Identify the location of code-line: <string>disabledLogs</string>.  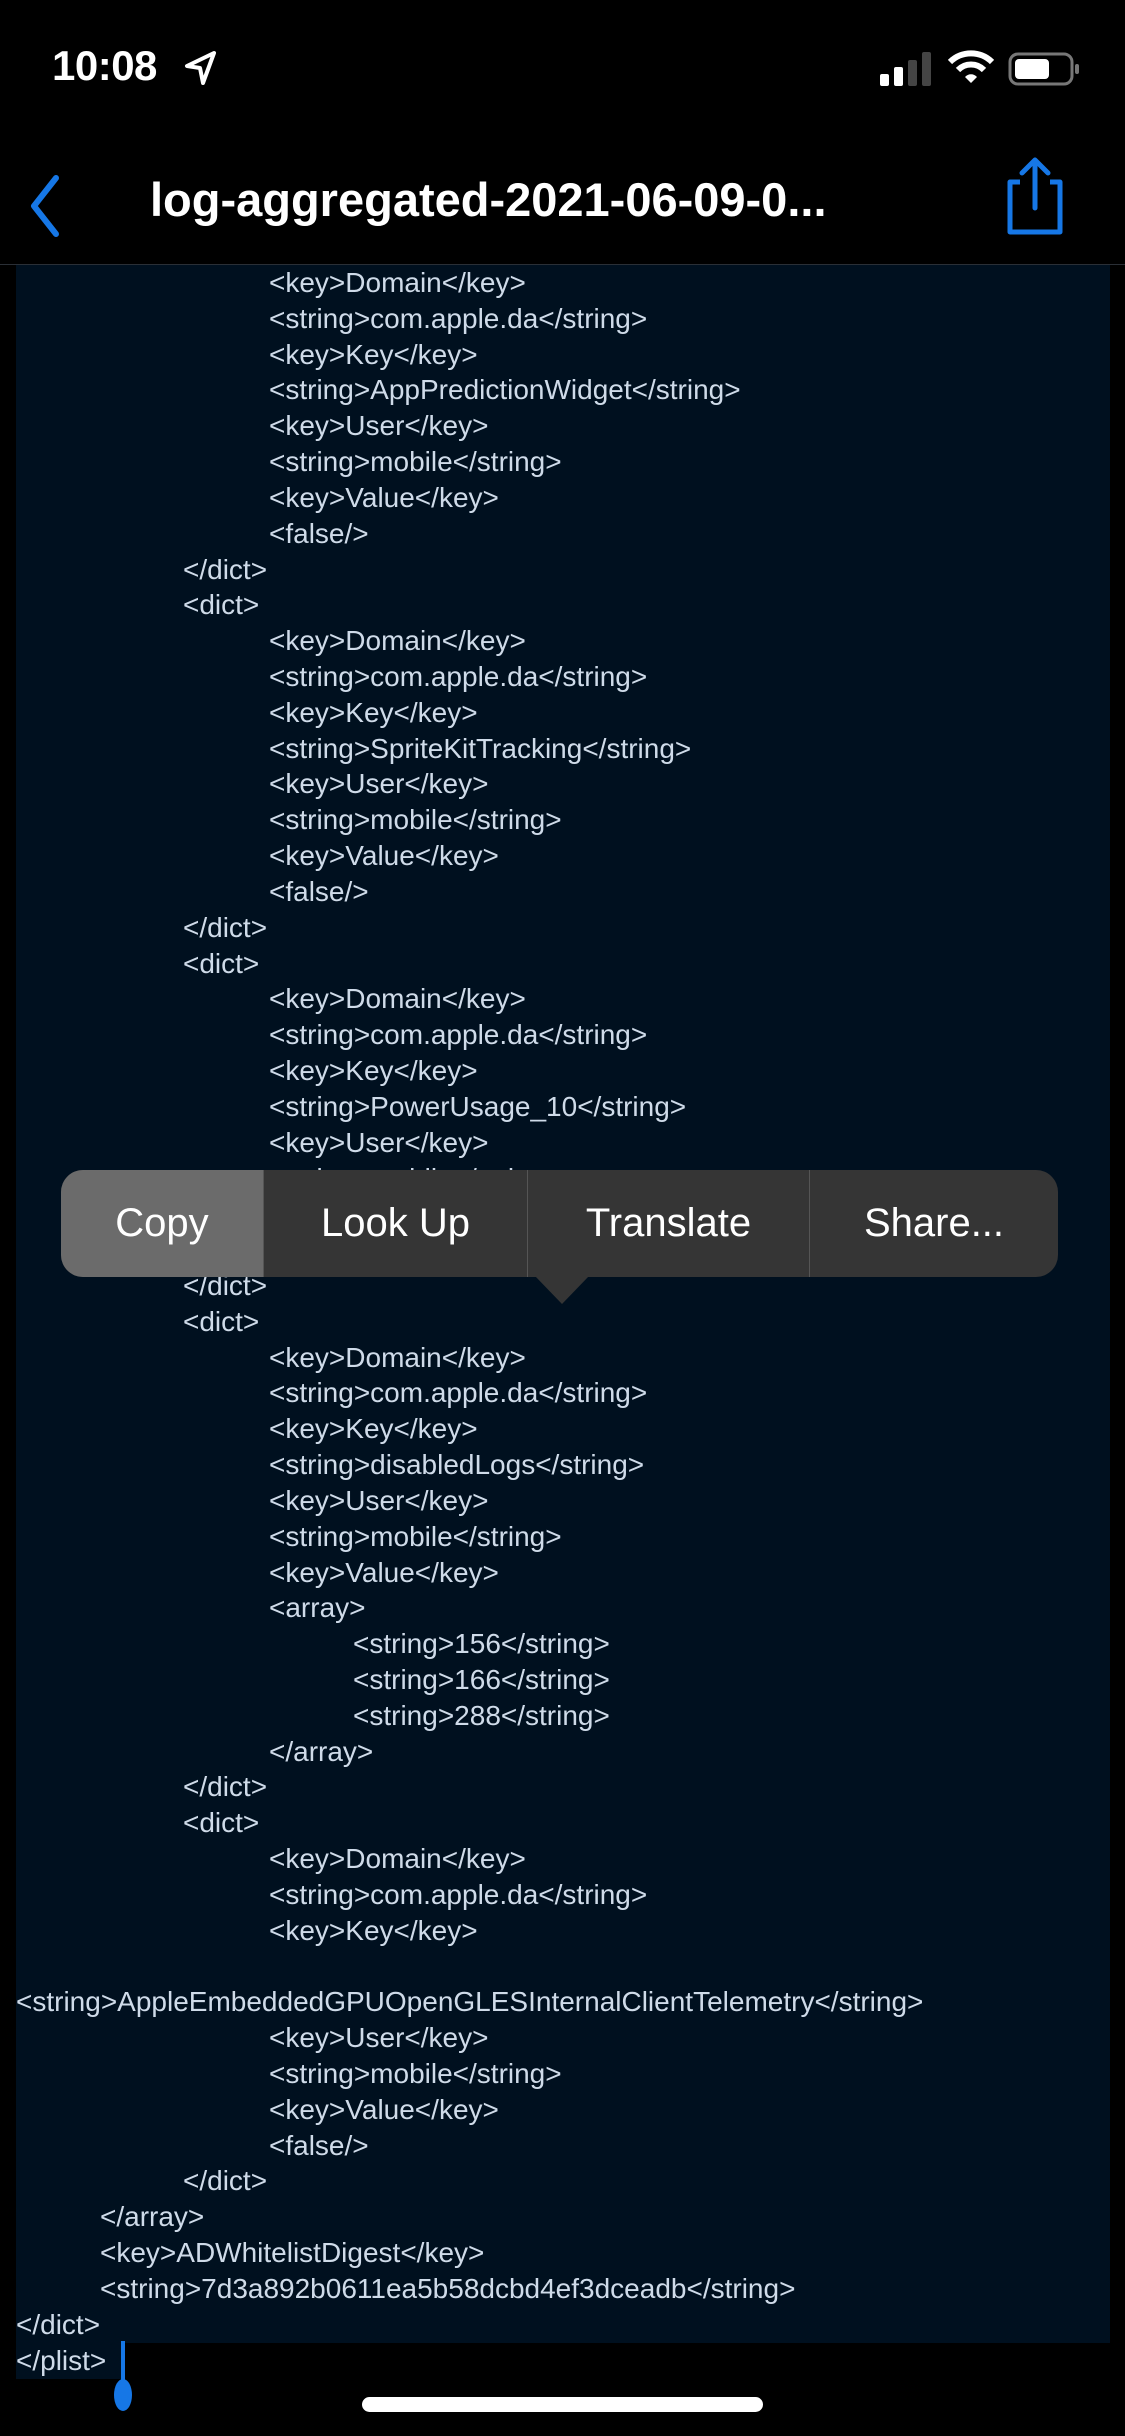
(457, 1465).